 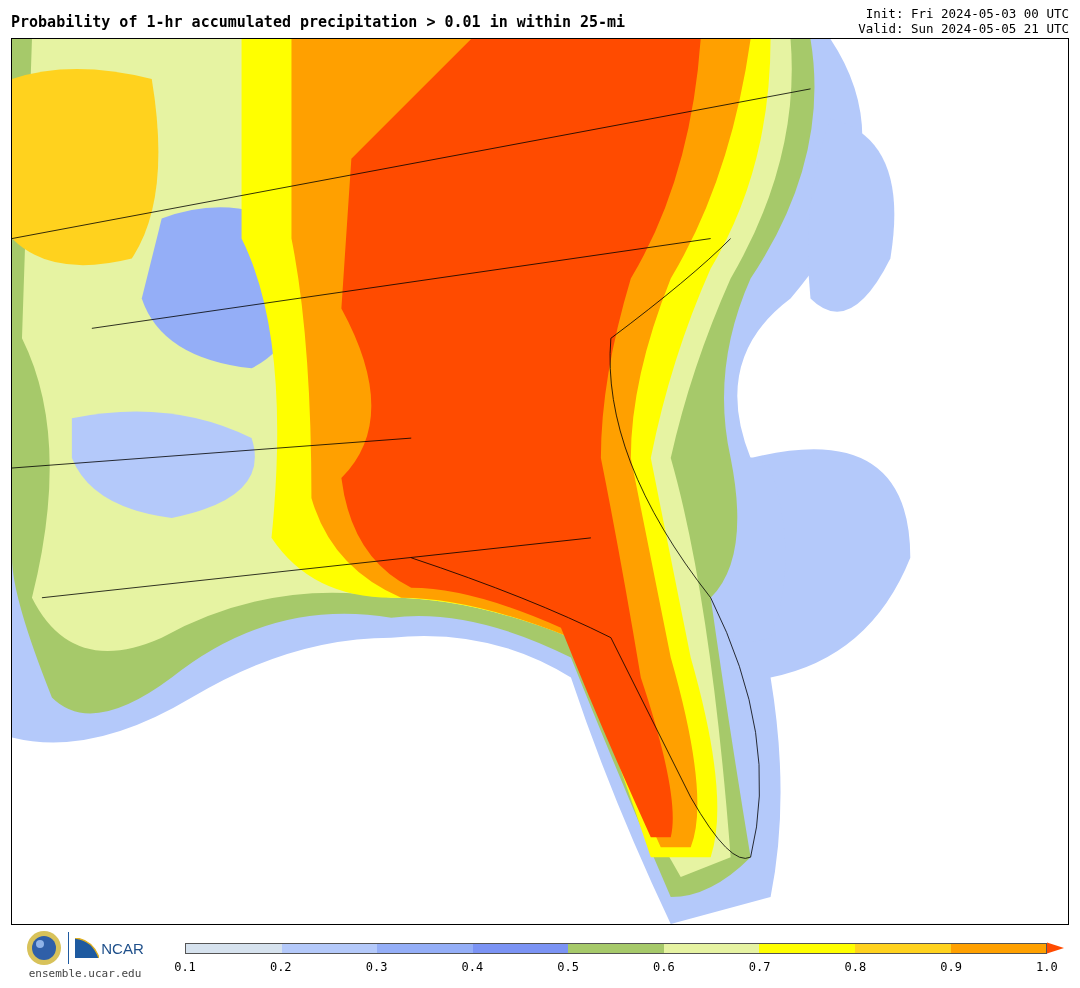 What do you see at coordinates (855, 967) in the screenshot?
I see `colorbar-tick-label: 0.8` at bounding box center [855, 967].